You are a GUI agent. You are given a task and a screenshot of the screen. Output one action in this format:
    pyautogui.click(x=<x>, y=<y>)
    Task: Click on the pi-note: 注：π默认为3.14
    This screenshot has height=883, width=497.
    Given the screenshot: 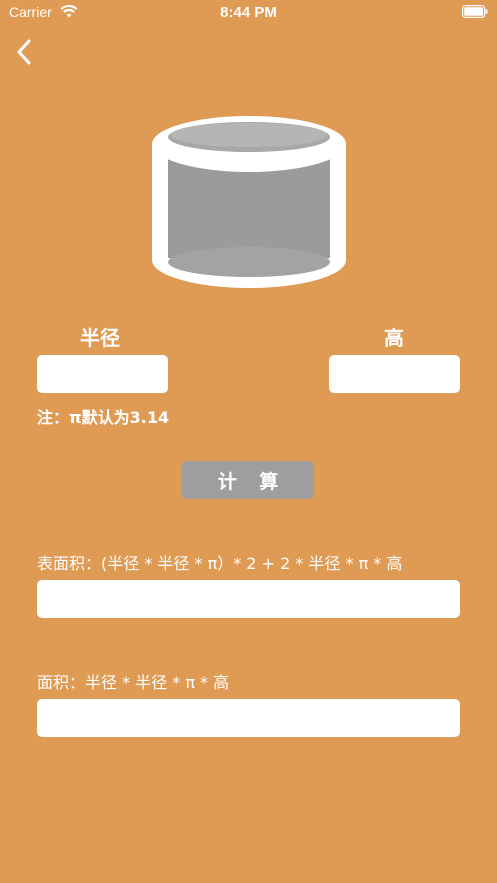 What is the action you would take?
    pyautogui.click(x=103, y=417)
    